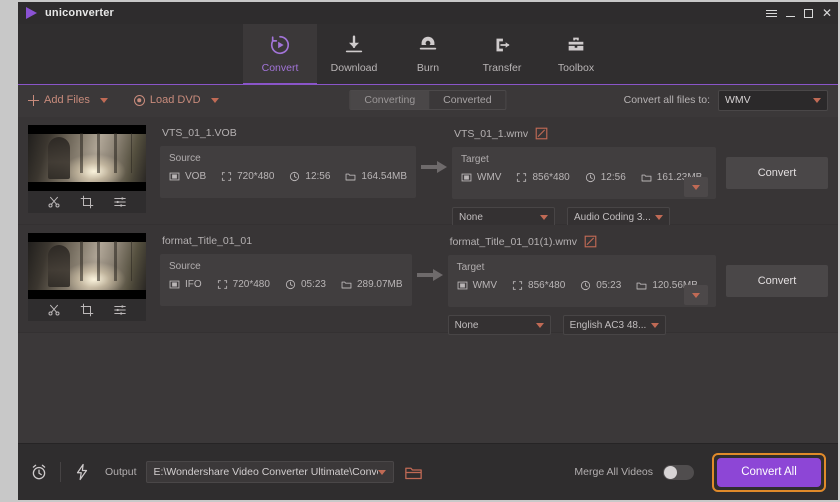  I want to click on app-title: uniconverter, so click(80, 13).